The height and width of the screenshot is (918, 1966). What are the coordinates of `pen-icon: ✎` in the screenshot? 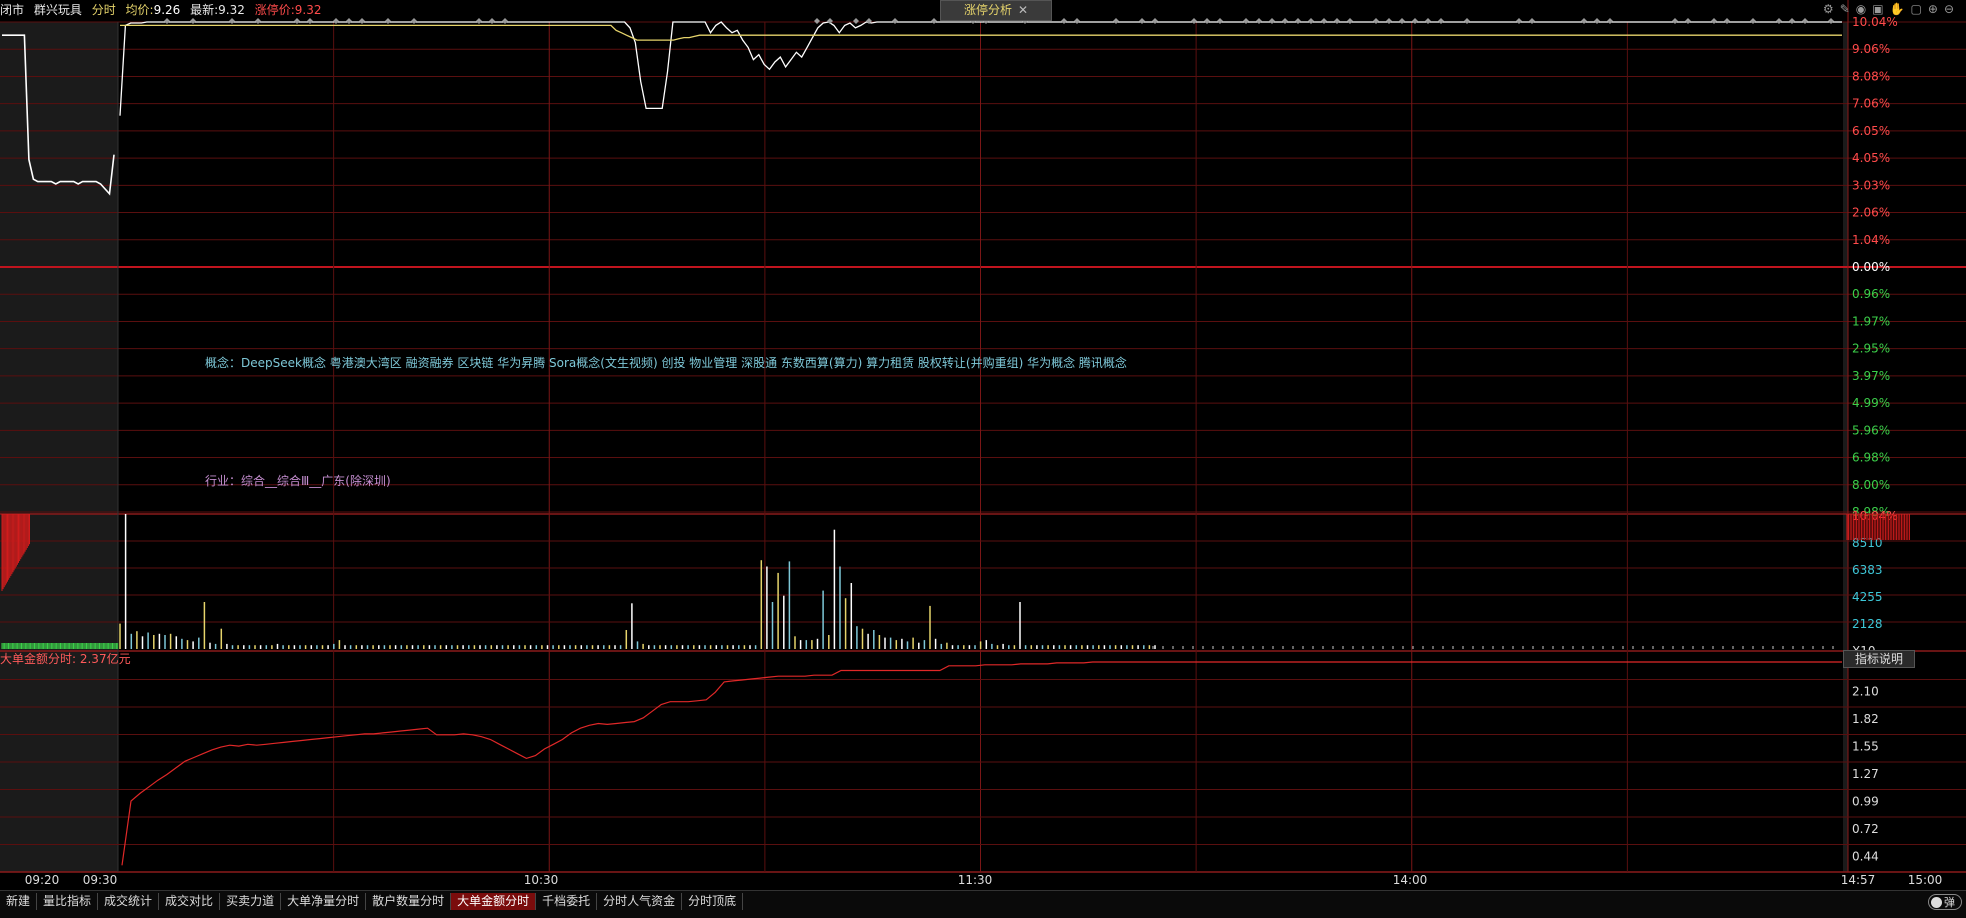 It's located at (1848, 9).